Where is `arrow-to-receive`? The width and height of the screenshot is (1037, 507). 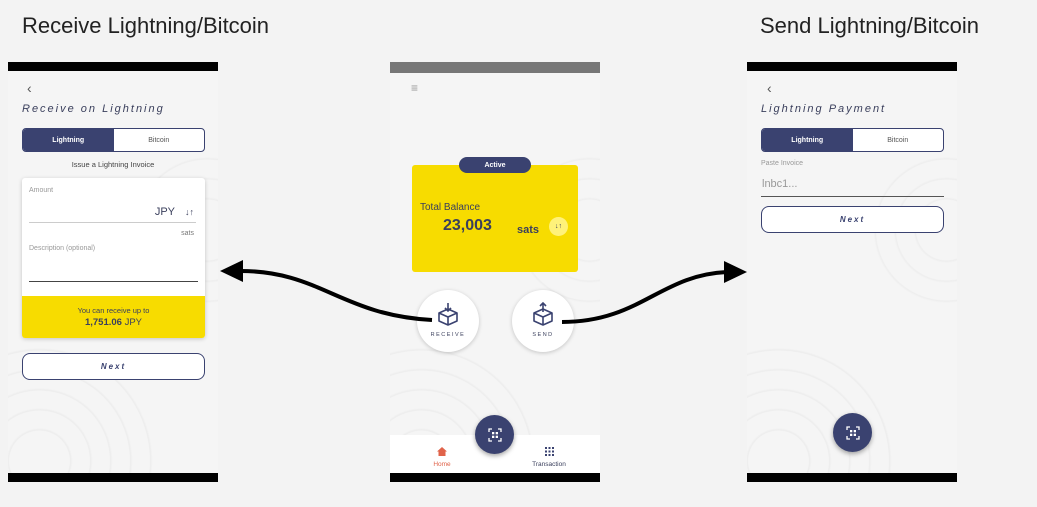
arrow-to-receive is located at coordinates (335, 295).